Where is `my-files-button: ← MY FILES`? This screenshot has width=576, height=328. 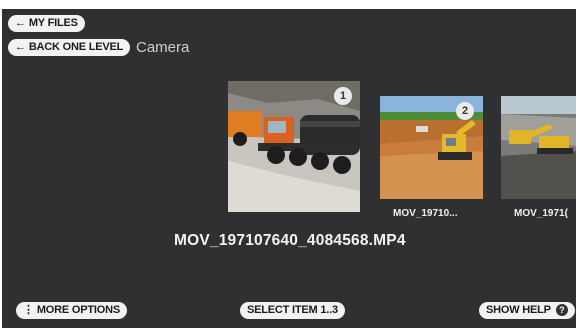
my-files-button: ← MY FILES is located at coordinates (46, 23).